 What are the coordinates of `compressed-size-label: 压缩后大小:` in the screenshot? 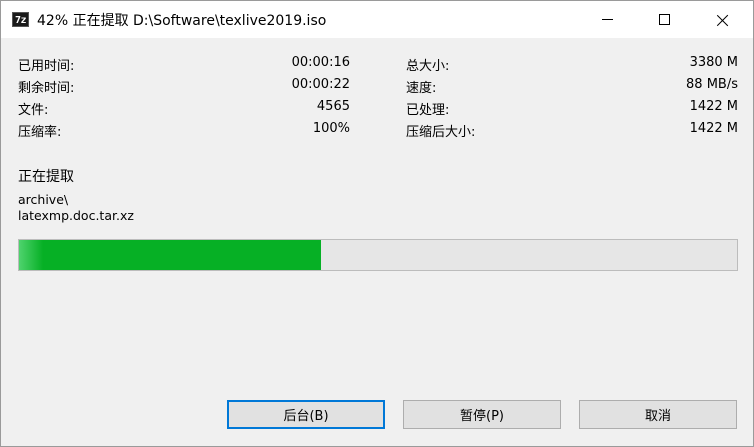 It's located at (441, 132).